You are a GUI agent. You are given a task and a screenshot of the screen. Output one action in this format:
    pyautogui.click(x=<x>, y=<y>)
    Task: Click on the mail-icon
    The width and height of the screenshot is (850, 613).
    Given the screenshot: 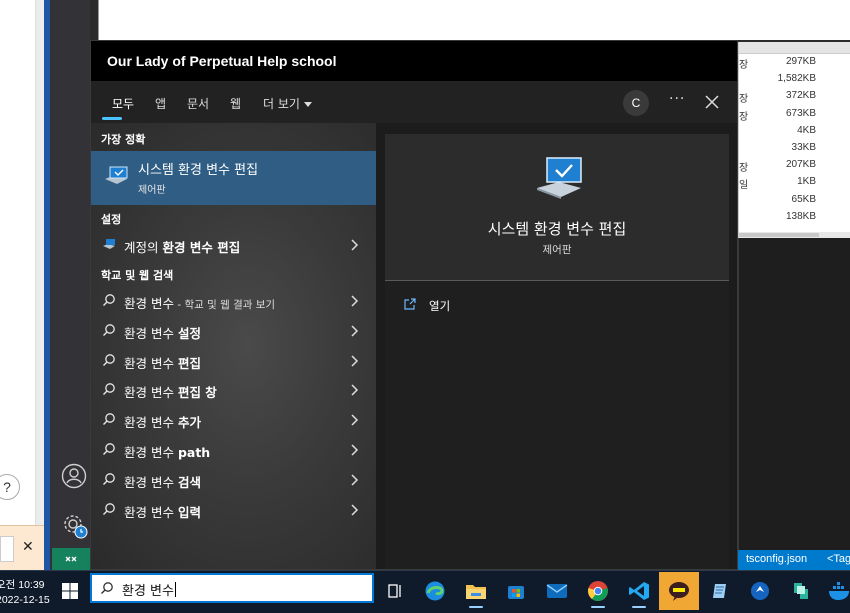 What is the action you would take?
    pyautogui.click(x=557, y=591)
    